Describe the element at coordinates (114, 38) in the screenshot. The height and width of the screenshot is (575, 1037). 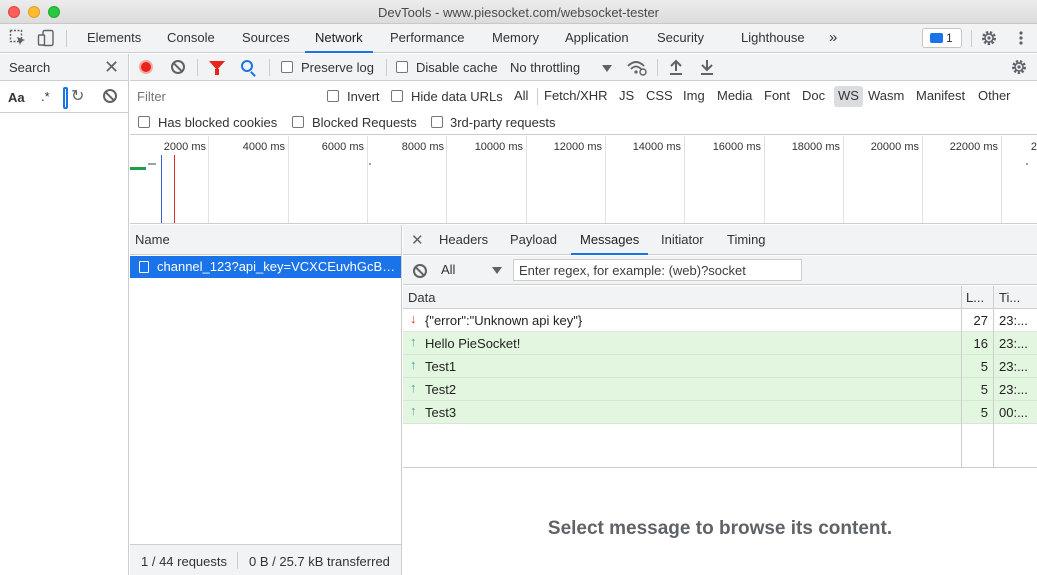
I see `tab-elements: Elements` at that location.